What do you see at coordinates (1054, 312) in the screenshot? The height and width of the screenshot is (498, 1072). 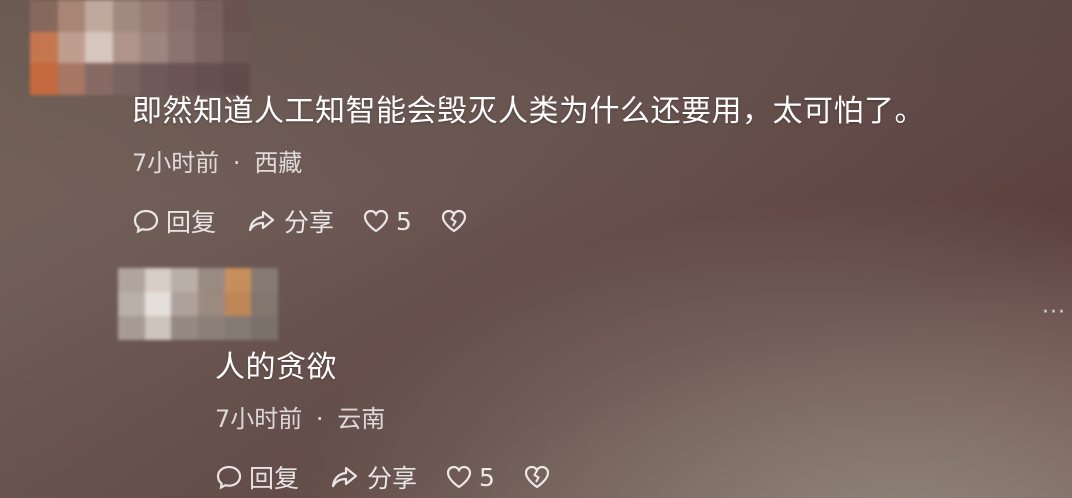 I see `more-options-button: ···` at bounding box center [1054, 312].